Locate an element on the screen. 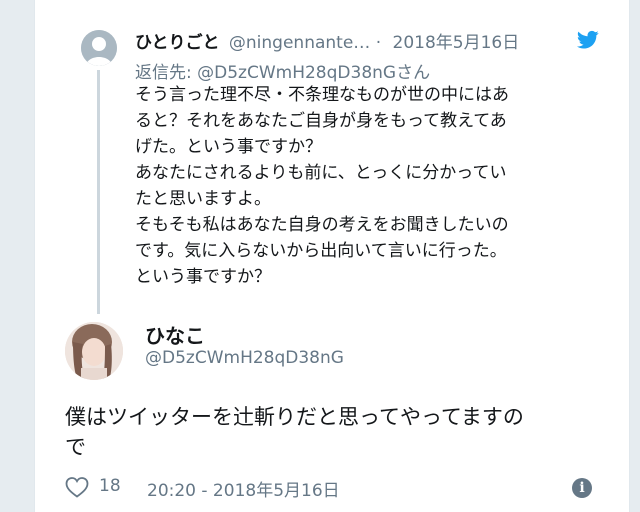 This screenshot has height=512, width=640. reply-date: 2018年5月16日 is located at coordinates (456, 43).